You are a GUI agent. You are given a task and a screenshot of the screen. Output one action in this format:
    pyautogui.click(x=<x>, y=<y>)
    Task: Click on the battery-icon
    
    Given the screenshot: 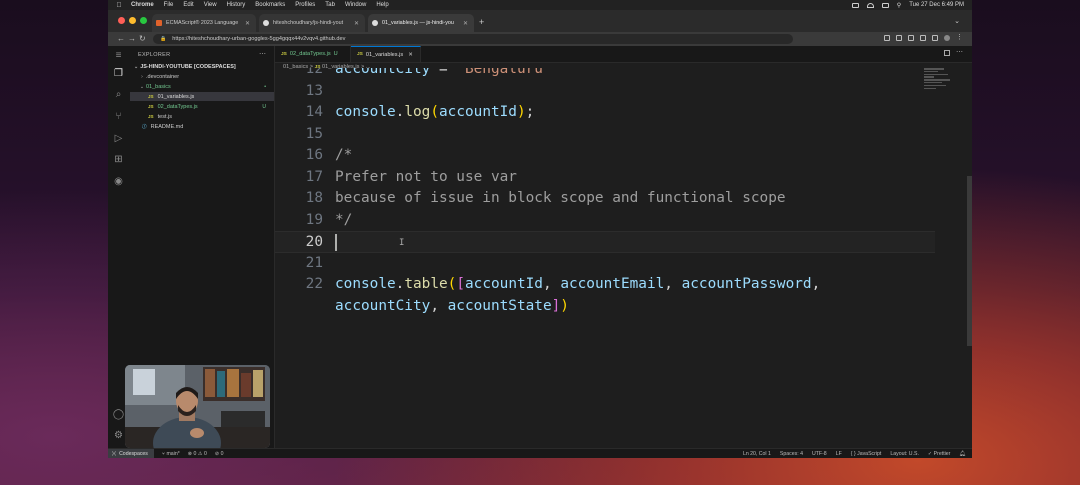 What is the action you would take?
    pyautogui.click(x=885, y=5)
    